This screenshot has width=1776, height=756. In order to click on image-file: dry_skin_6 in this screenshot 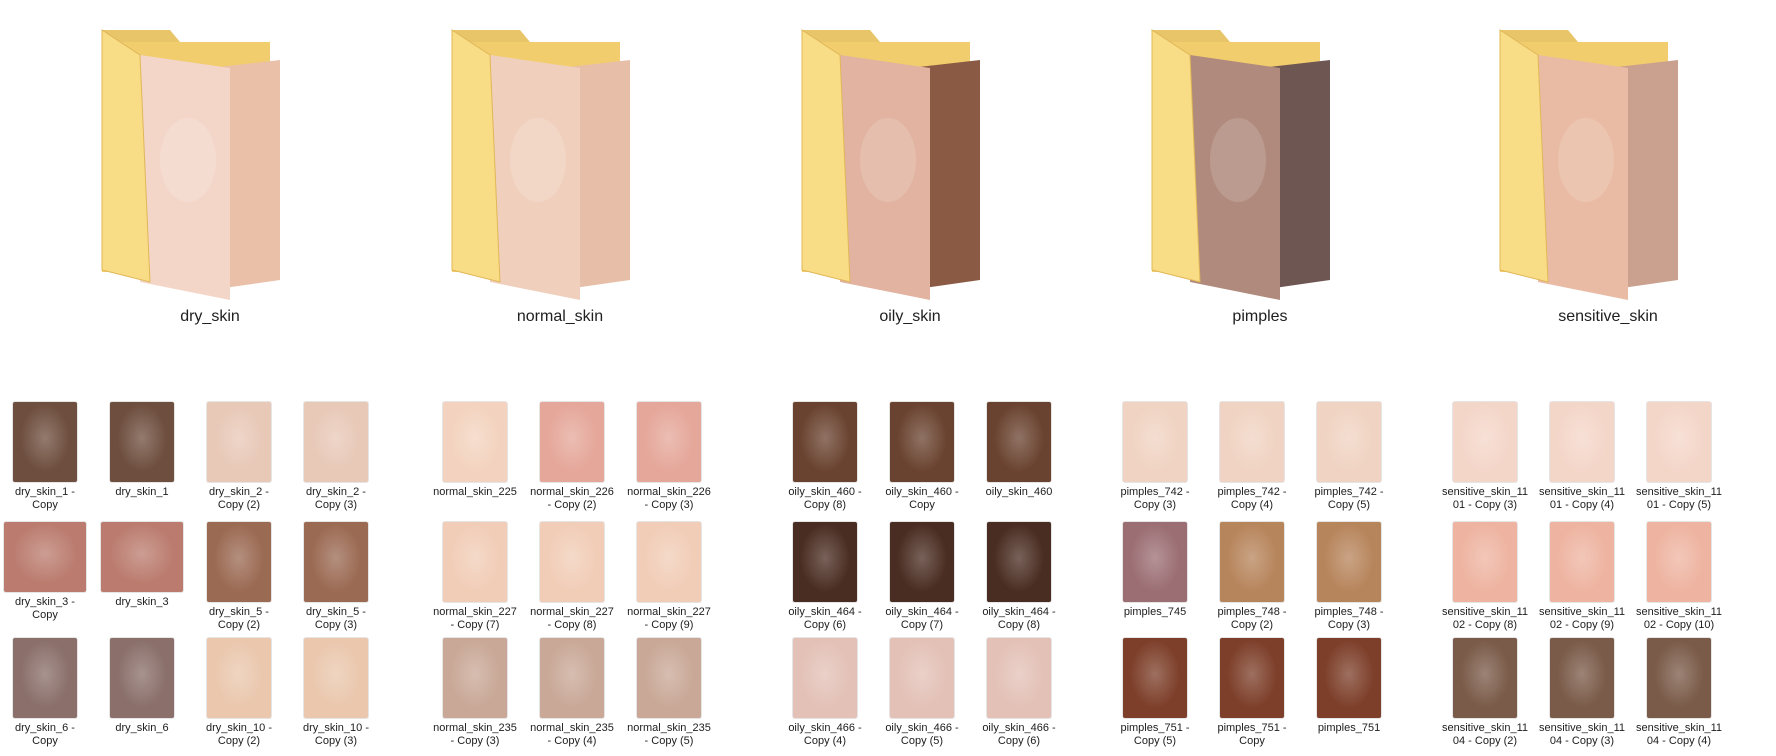, I will do `click(142, 686)`.